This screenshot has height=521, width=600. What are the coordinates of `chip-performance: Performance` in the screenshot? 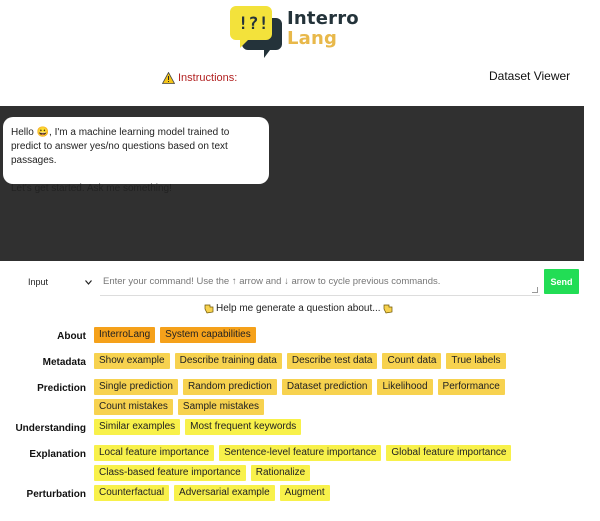 It's located at (471, 387).